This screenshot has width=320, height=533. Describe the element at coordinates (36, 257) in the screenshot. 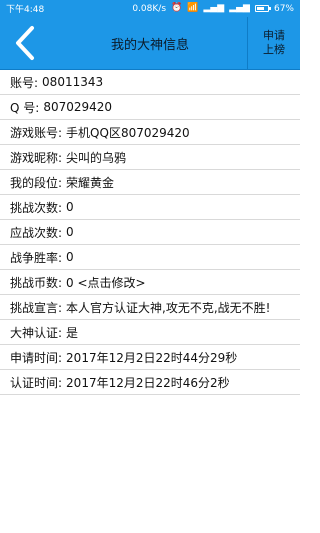

I see `info-label: 战争胜率:` at that location.